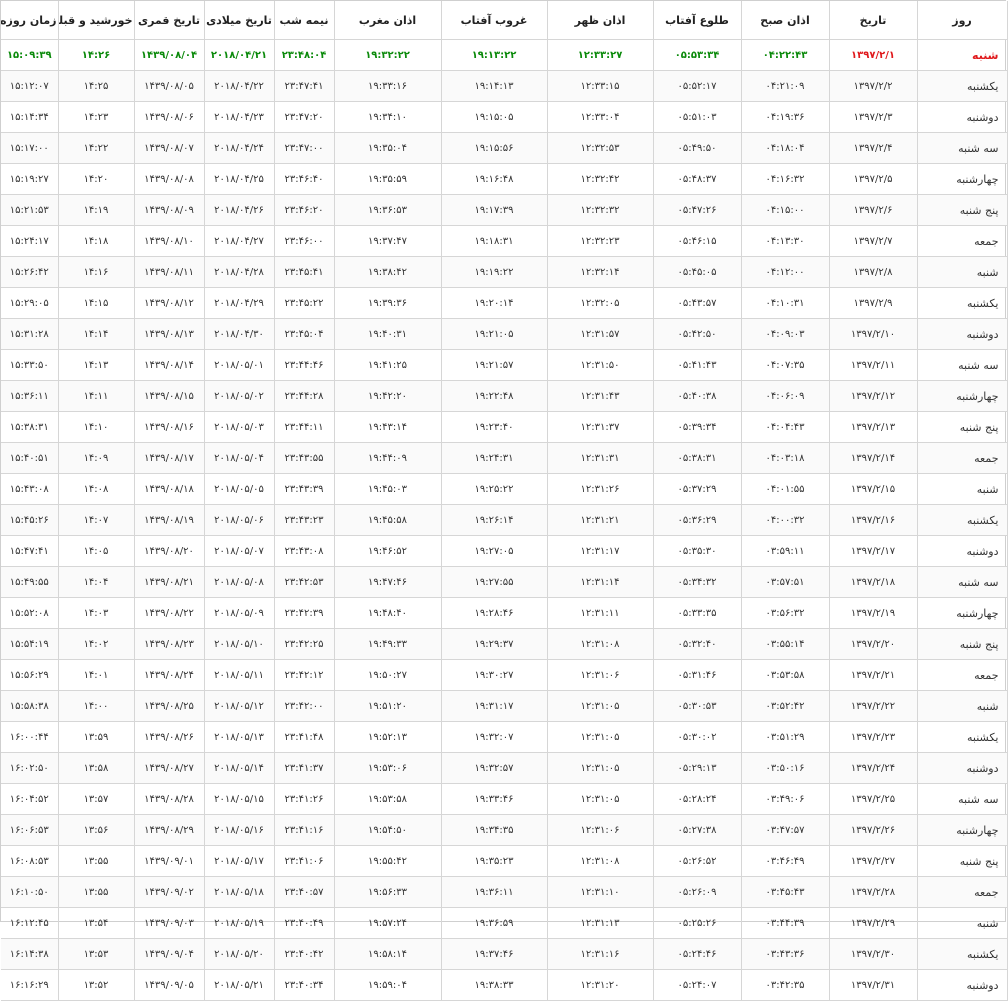 The image size is (1008, 1001). I want to click on cell-gregorian-date: ۲۰۱۸/۰۵/۱۱, so click(239, 675).